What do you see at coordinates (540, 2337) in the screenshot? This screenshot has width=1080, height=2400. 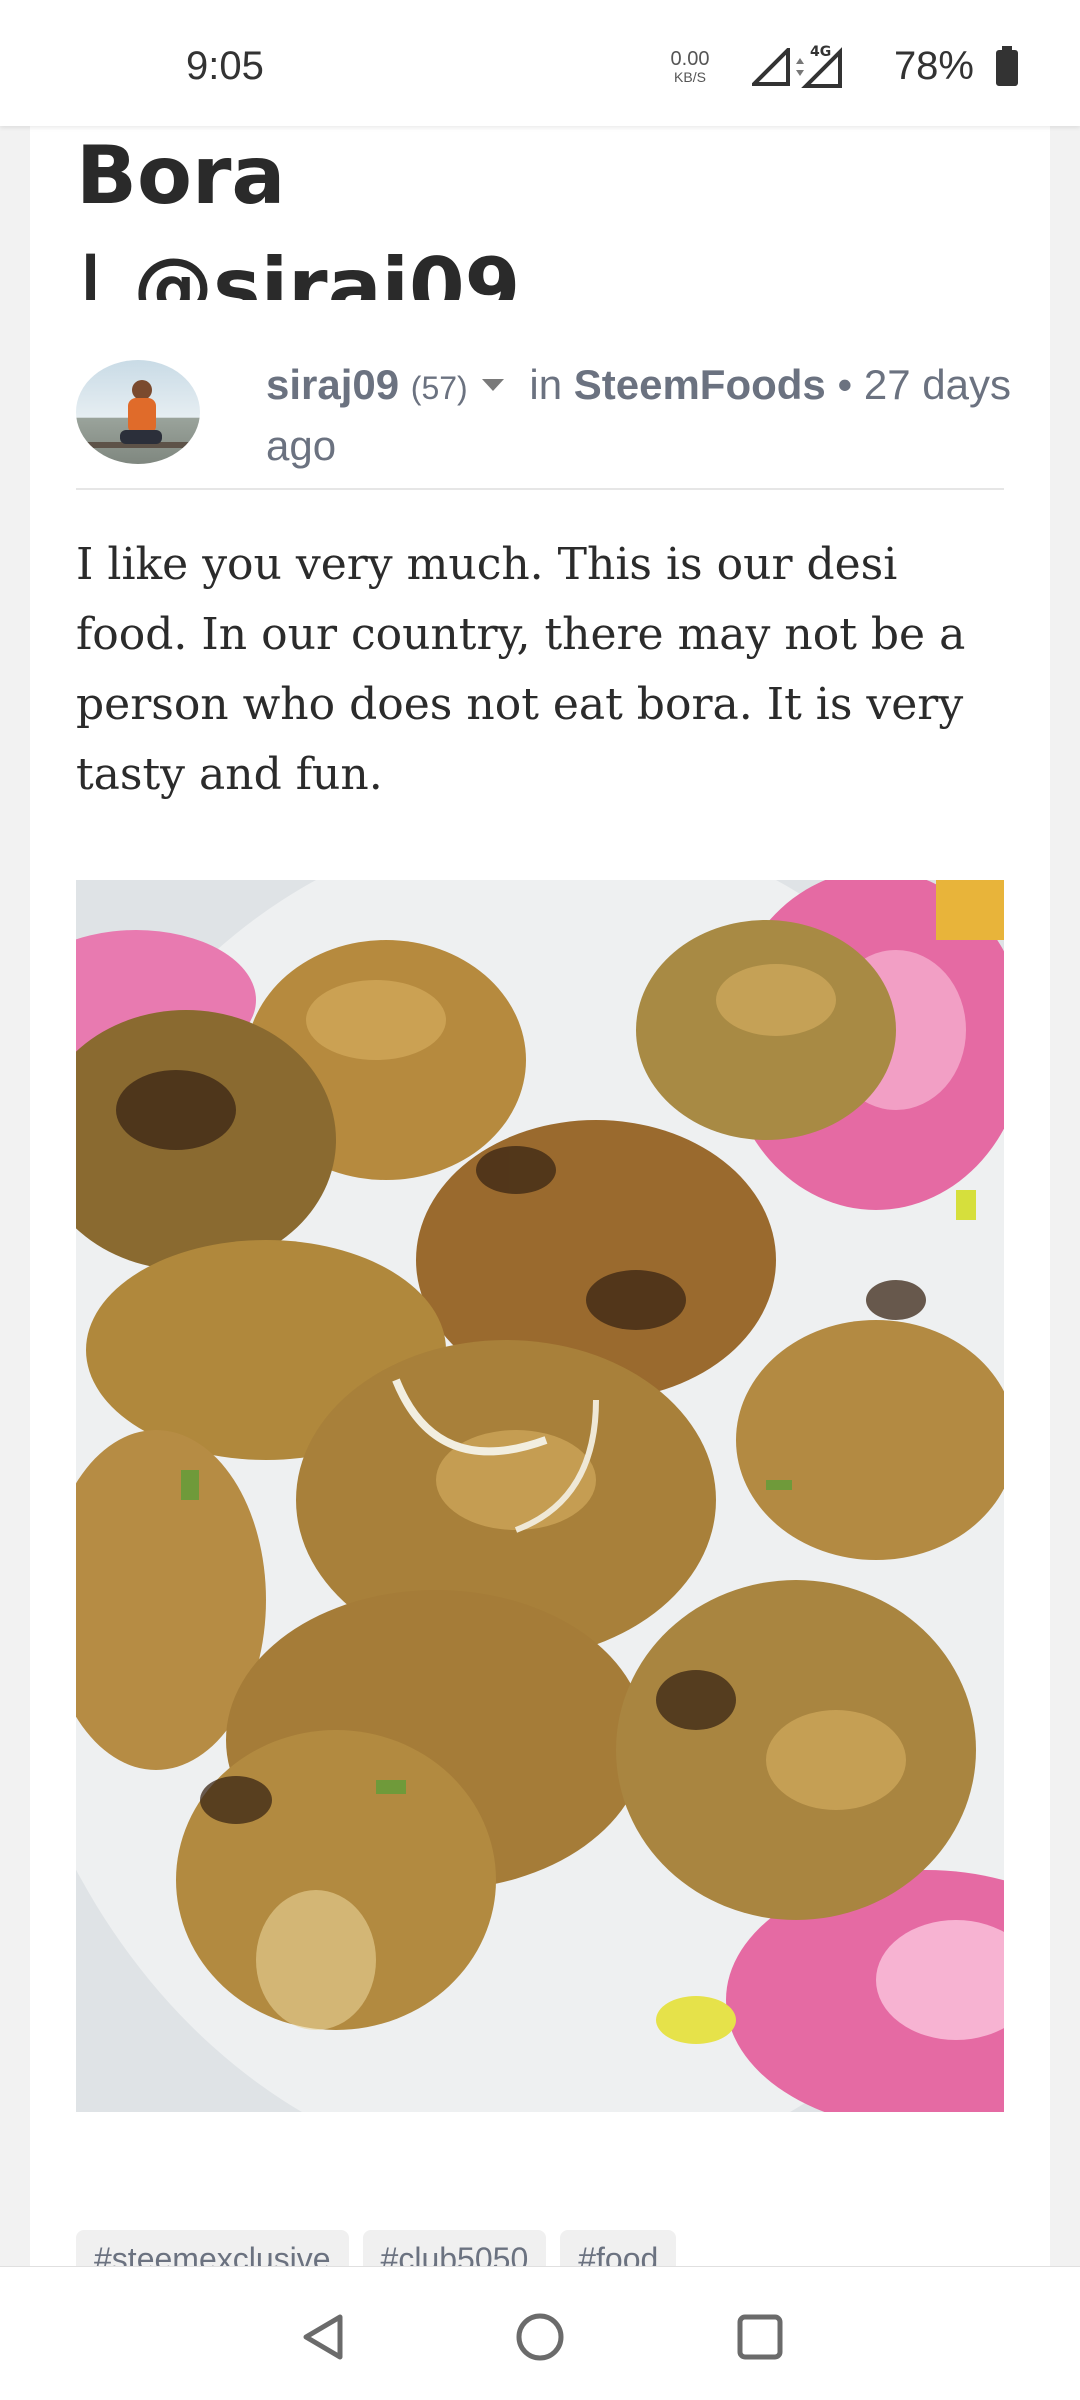 I see `home-circle-icon` at bounding box center [540, 2337].